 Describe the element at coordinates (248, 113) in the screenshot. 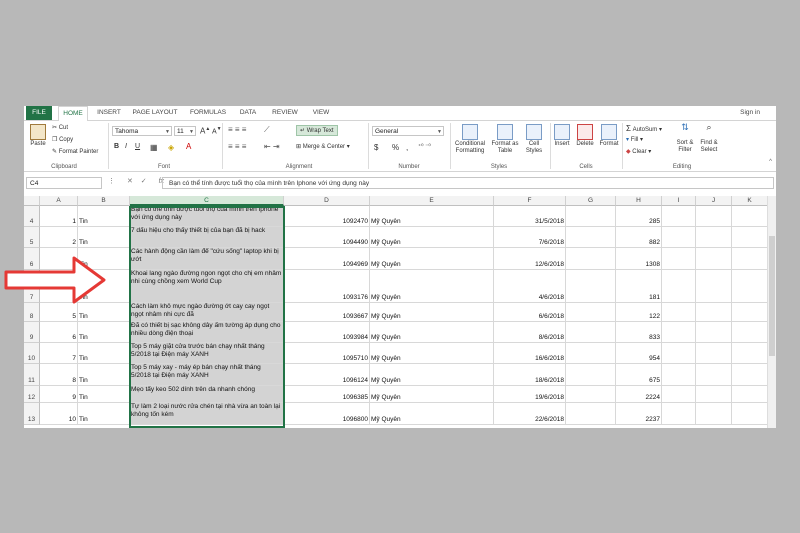

I see `tab-data: DATA` at that location.